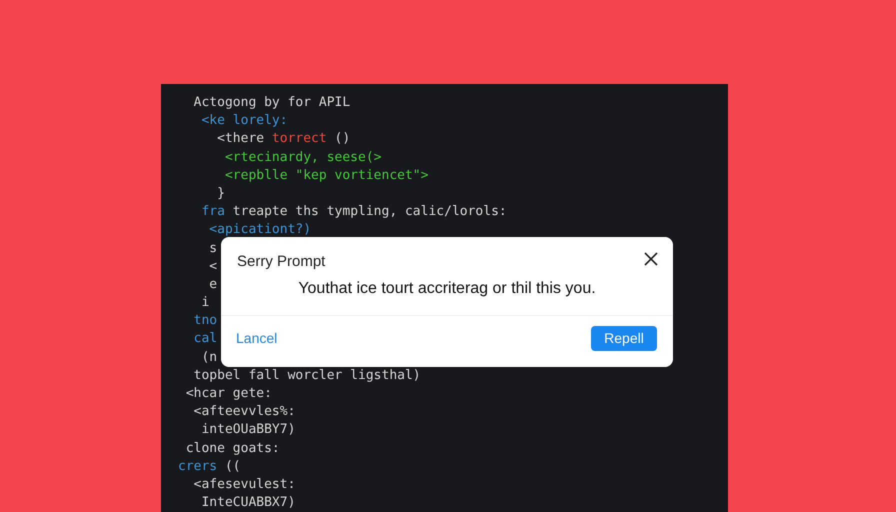 The height and width of the screenshot is (512, 896). What do you see at coordinates (244, 121) in the screenshot?
I see `code-line: <ke lorely:` at bounding box center [244, 121].